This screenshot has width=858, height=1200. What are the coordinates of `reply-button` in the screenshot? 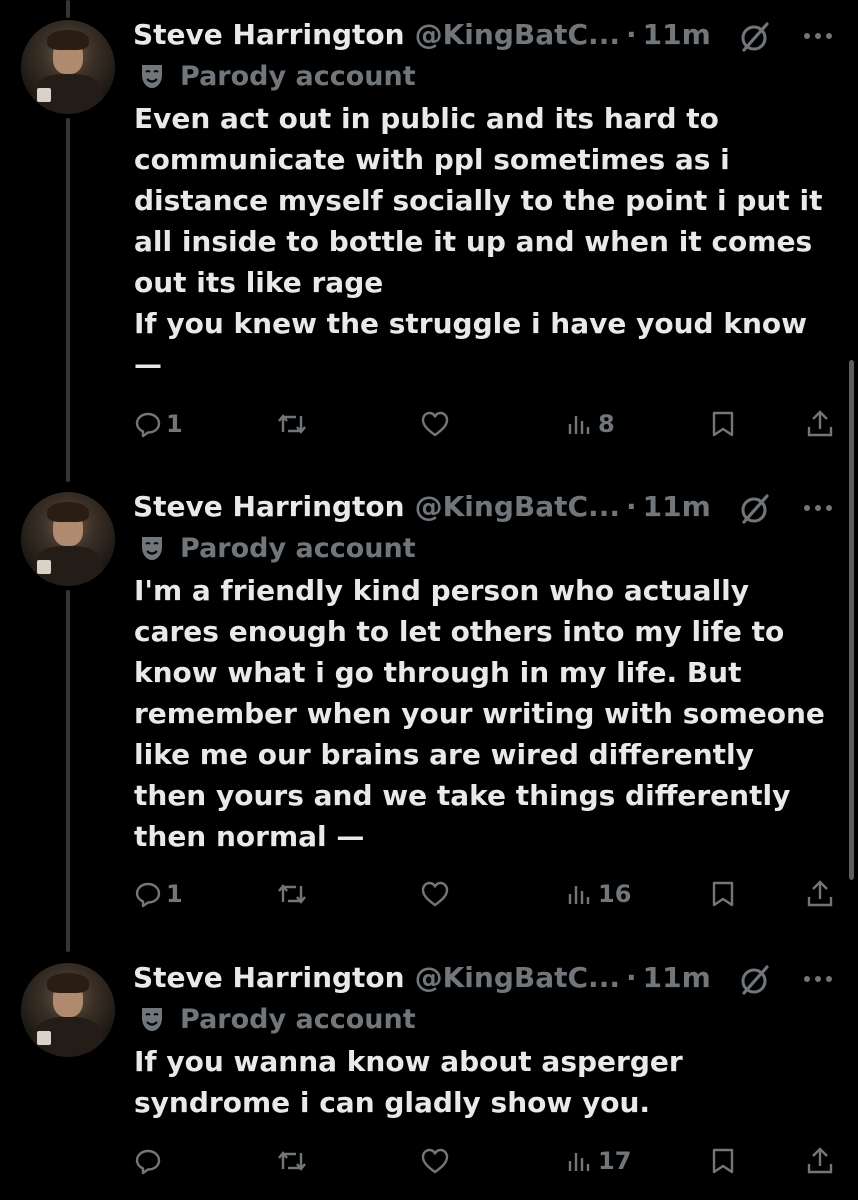 It's located at (150, 1161).